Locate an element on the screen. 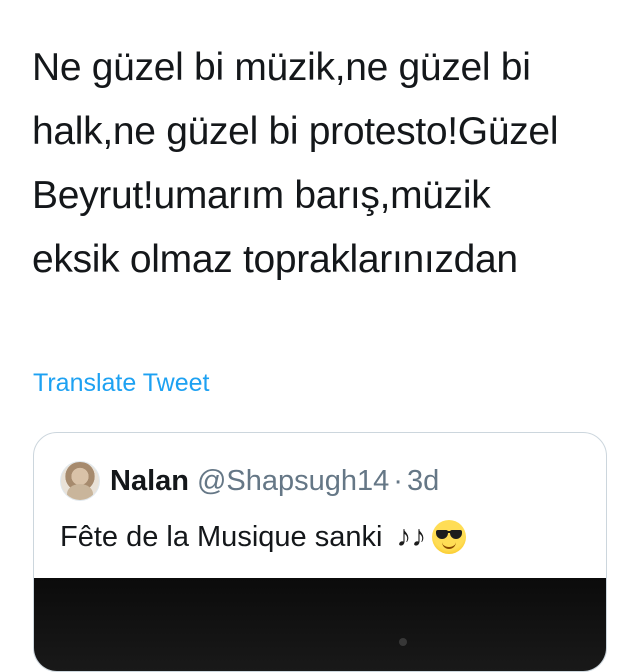 The height and width of the screenshot is (672, 629). quoted-tweet-header: Nalan @Shapsugh14 · 3d is located at coordinates (249, 481).